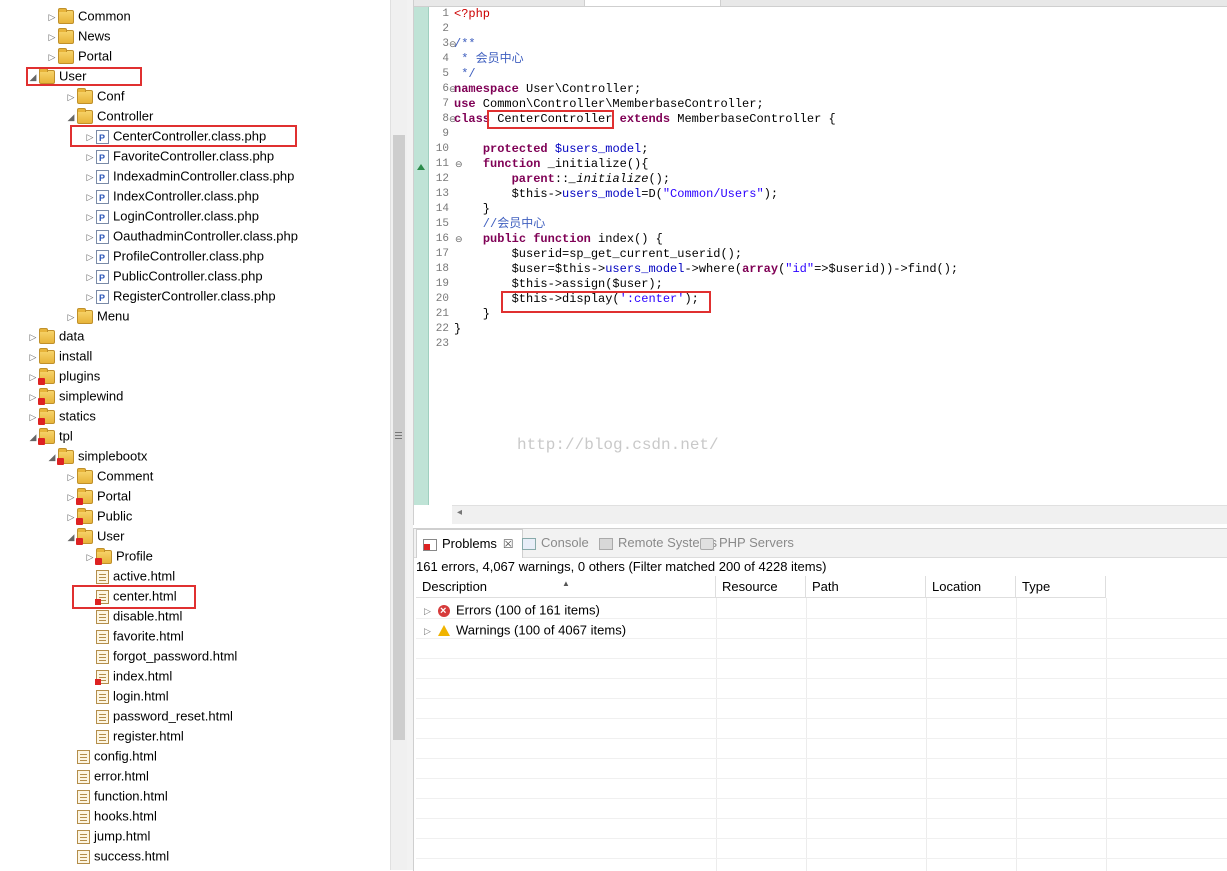 The height and width of the screenshot is (871, 1227). I want to click on tree-item: error.html, so click(107, 776).